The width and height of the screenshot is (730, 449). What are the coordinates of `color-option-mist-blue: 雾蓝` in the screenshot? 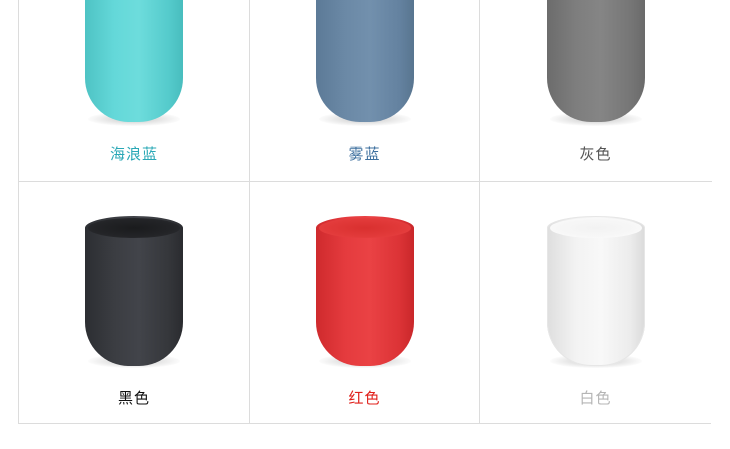 It's located at (364, 90).